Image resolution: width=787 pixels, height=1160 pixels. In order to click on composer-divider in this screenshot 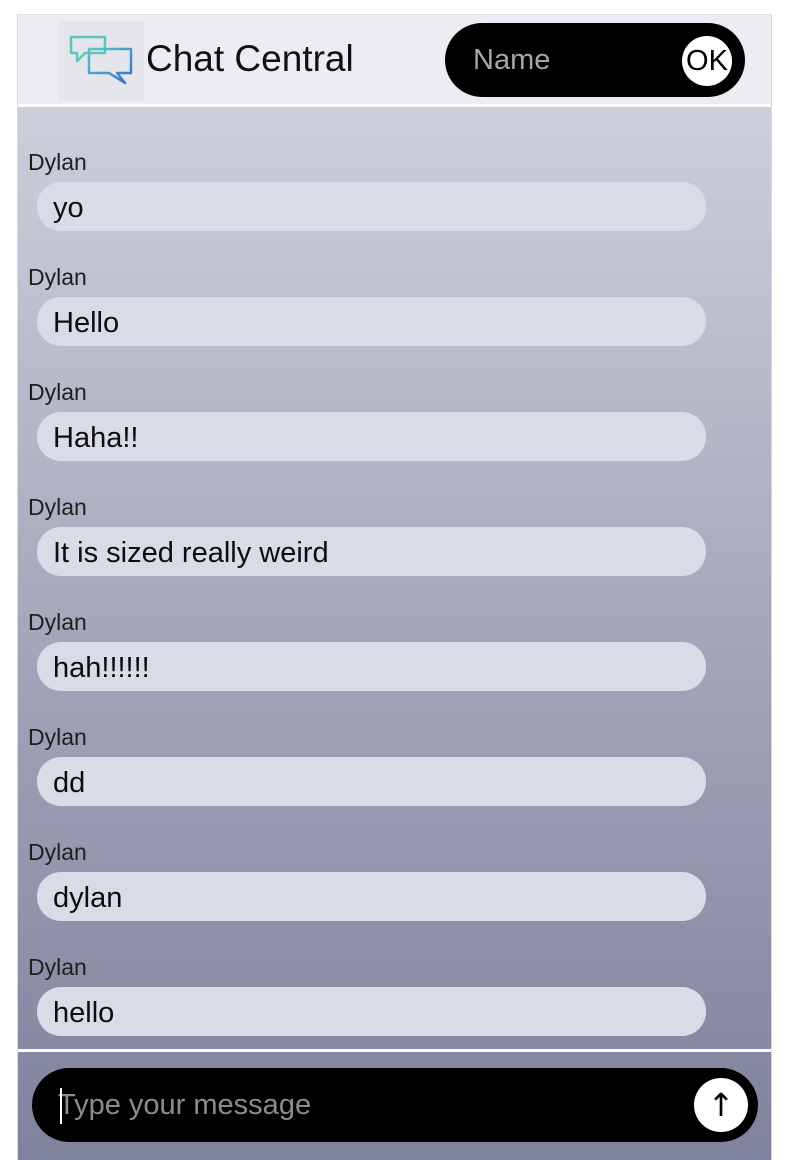, I will do `click(394, 1050)`.